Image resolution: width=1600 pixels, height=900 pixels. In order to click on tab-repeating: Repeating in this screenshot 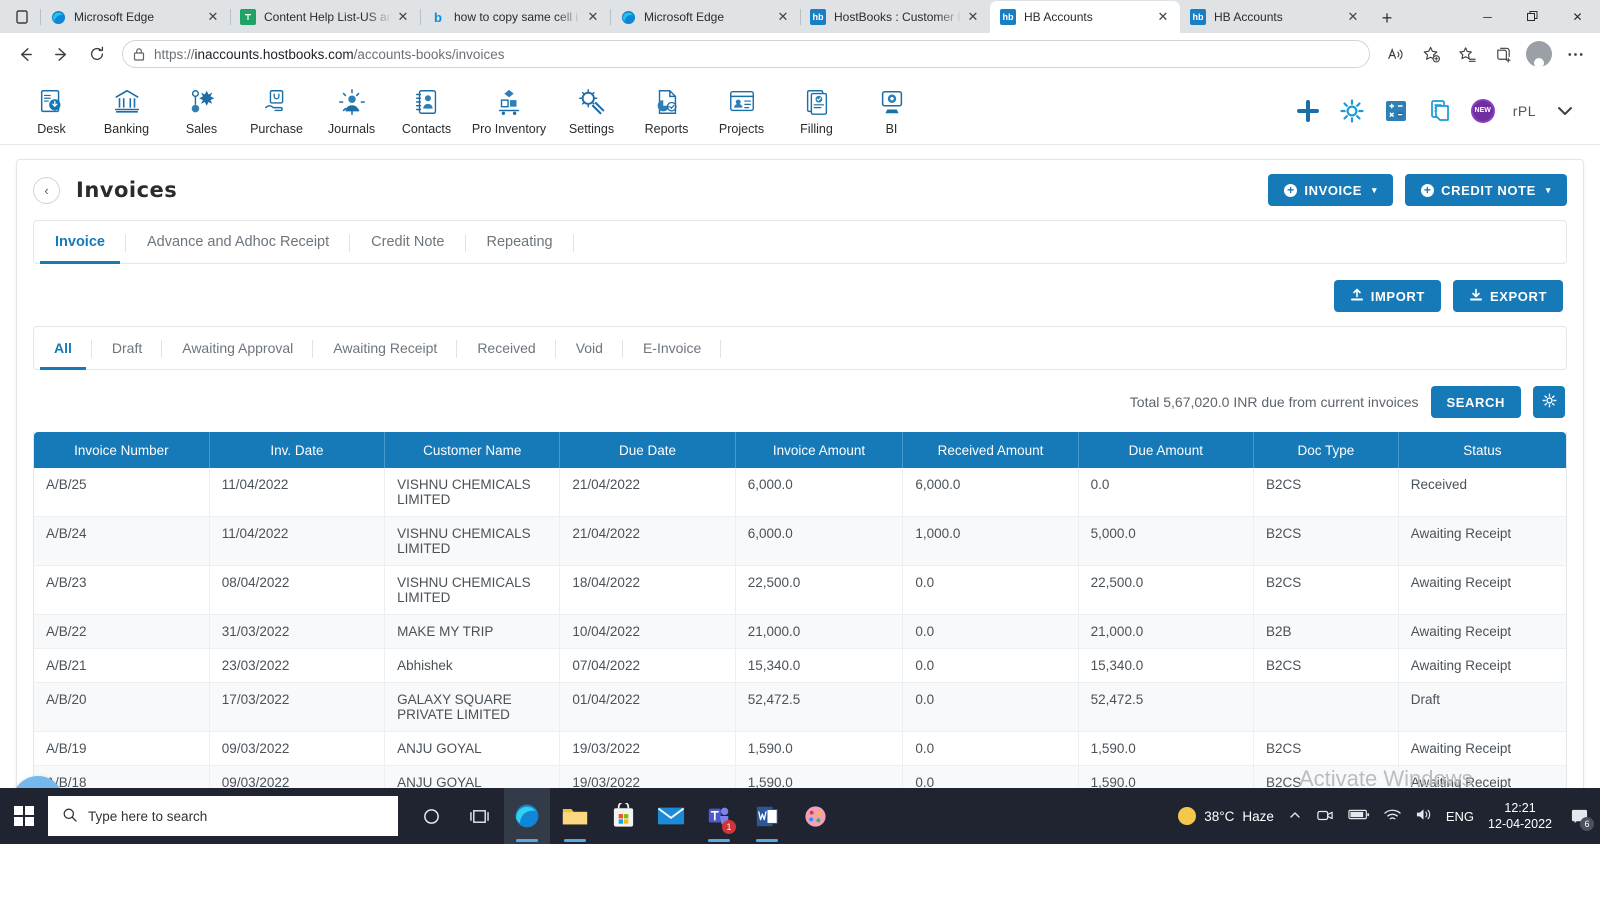, I will do `click(520, 242)`.